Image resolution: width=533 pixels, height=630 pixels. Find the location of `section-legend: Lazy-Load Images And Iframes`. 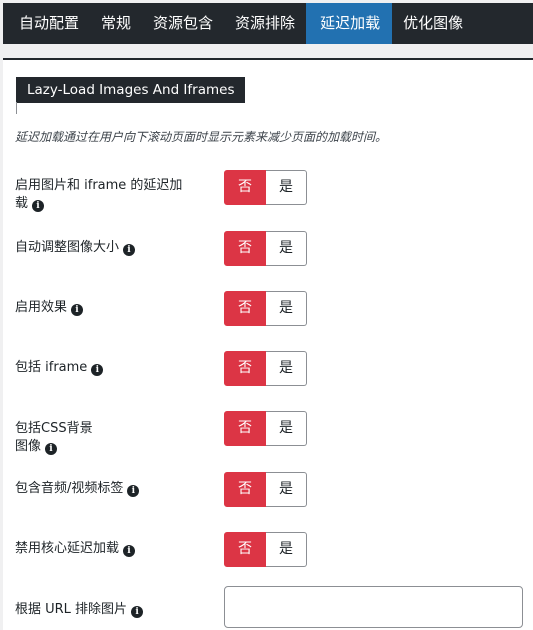

section-legend: Lazy-Load Images And Iframes is located at coordinates (131, 90).